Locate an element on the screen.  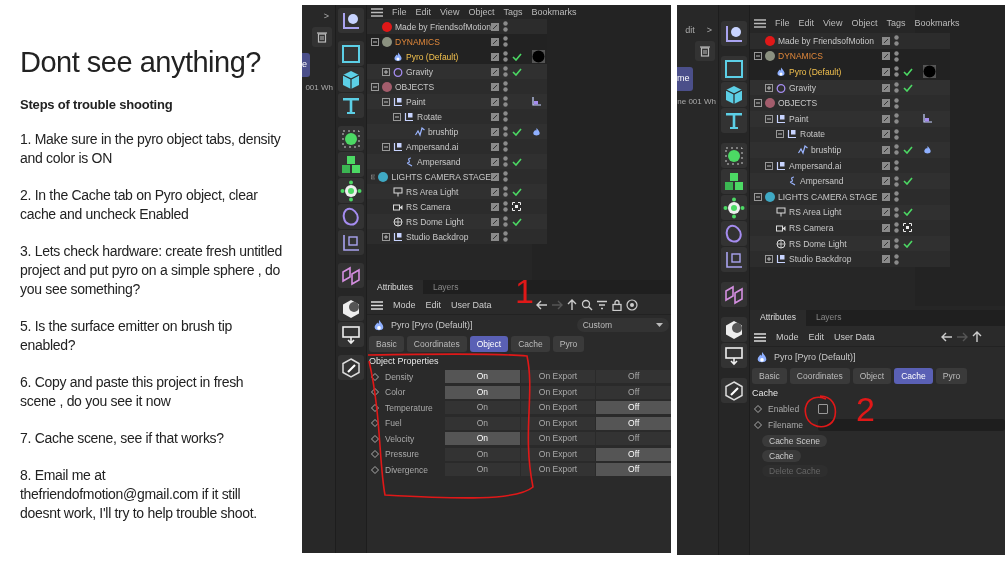
tree-row: OBJECTS is located at coordinates (457, 86).